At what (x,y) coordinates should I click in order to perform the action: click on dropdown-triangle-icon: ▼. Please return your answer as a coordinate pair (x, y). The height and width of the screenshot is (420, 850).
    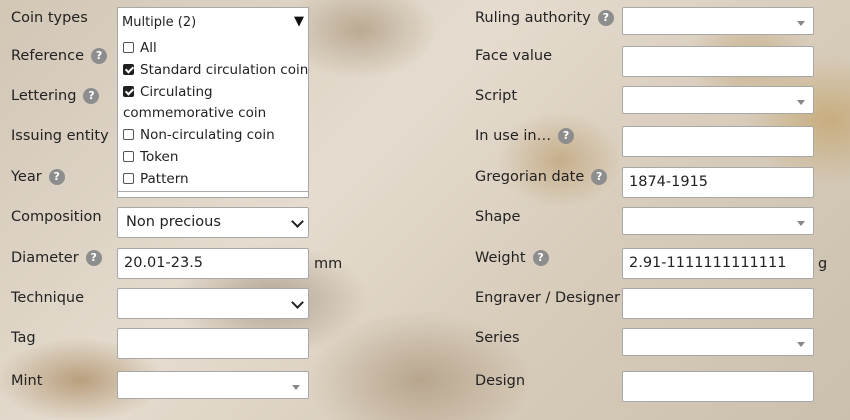
    Looking at the image, I should click on (299, 21).